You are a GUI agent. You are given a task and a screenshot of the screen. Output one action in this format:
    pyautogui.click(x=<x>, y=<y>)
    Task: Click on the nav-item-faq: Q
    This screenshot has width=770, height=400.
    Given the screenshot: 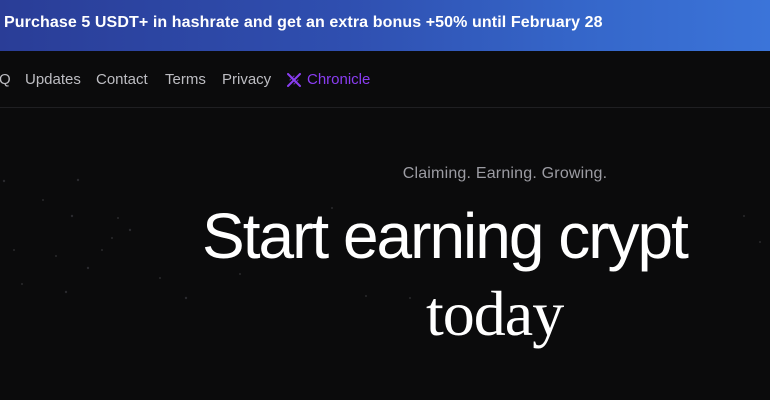 What is the action you would take?
    pyautogui.click(x=5, y=79)
    